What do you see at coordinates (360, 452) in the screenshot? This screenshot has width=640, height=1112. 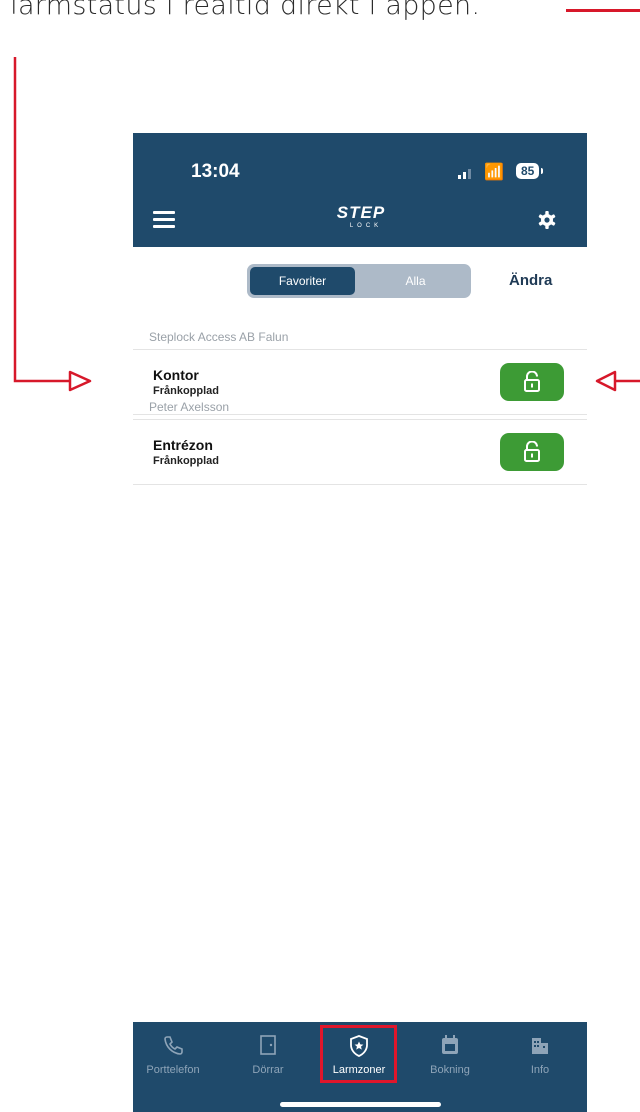 I see `zone-row-entrezon: Entrézon Frånkopplad` at bounding box center [360, 452].